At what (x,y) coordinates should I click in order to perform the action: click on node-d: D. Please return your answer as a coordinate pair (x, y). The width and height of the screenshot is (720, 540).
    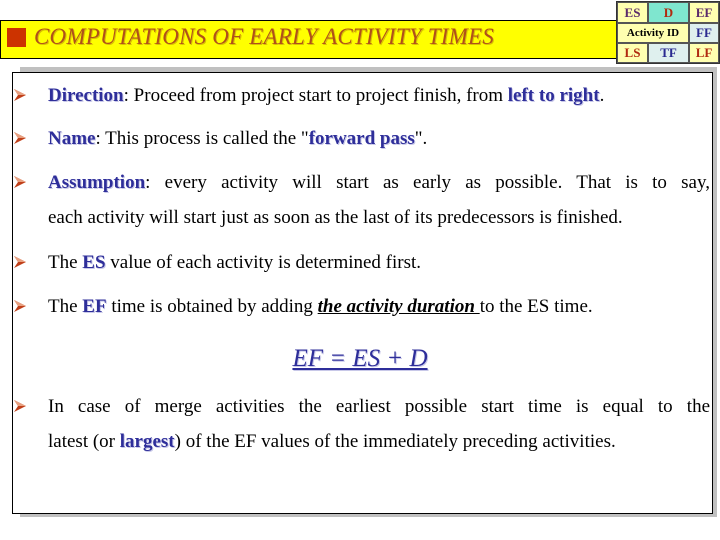
    Looking at the image, I should click on (668, 12).